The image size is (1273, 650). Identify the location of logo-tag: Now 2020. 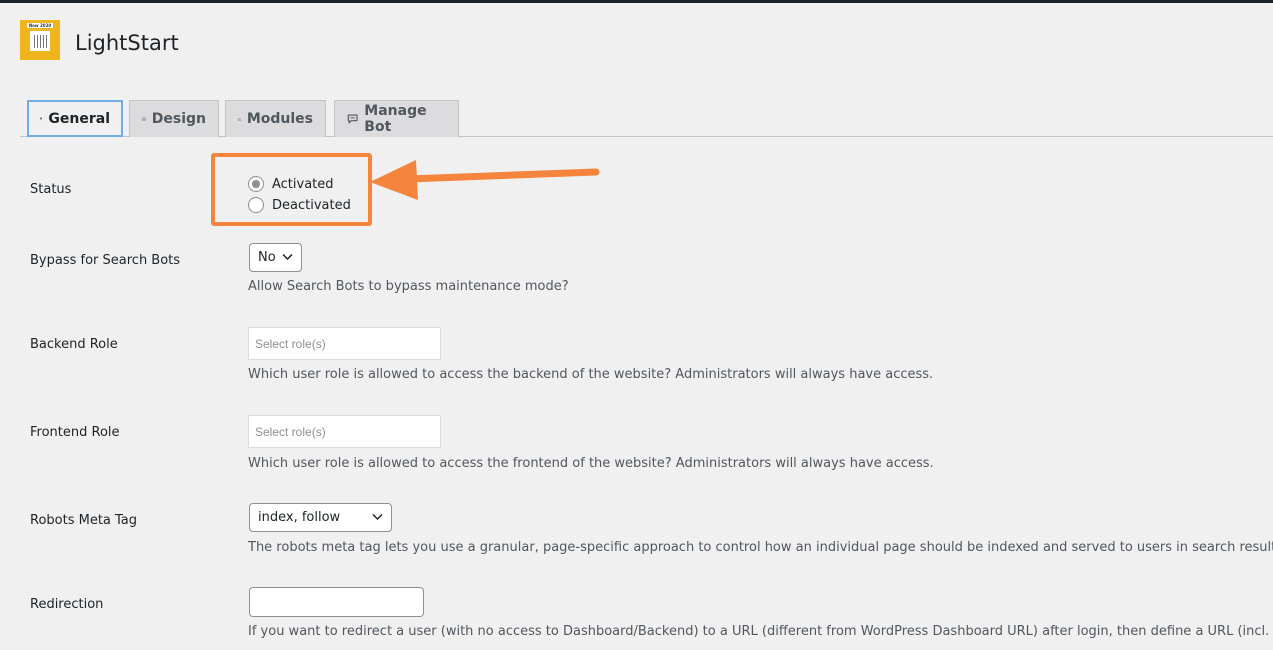
(40, 25).